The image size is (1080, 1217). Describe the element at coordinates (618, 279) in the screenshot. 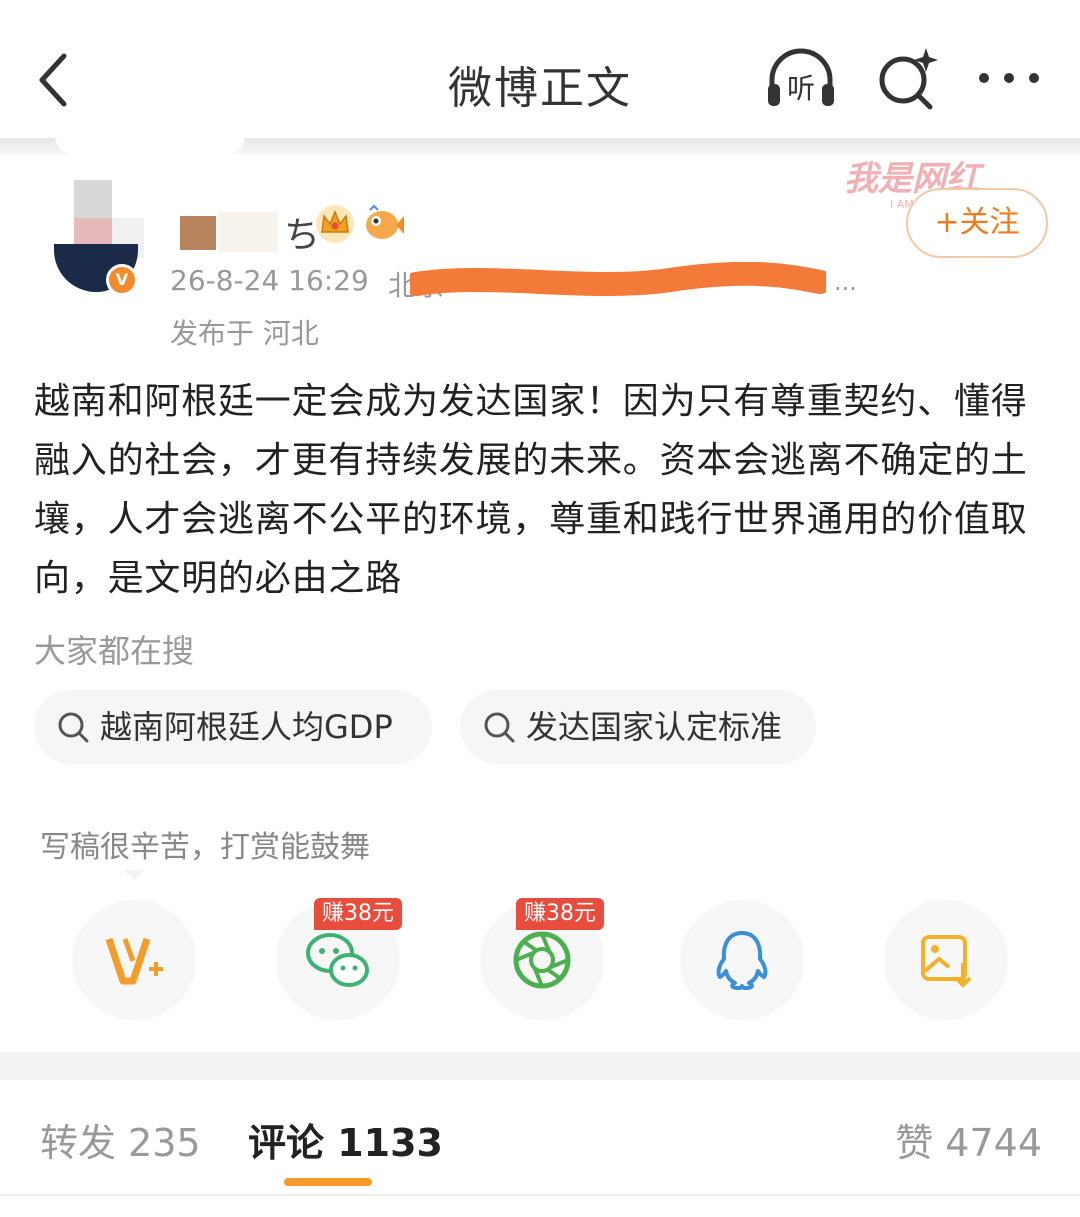

I see `redaction-scribble` at that location.